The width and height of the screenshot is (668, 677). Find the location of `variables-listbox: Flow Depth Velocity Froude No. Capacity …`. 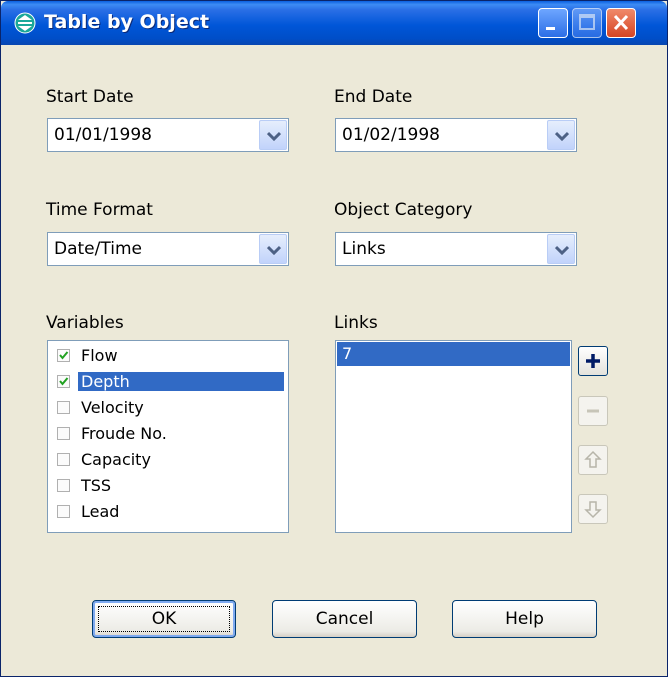

variables-listbox: Flow Depth Velocity Froude No. Capacity … is located at coordinates (168, 436).